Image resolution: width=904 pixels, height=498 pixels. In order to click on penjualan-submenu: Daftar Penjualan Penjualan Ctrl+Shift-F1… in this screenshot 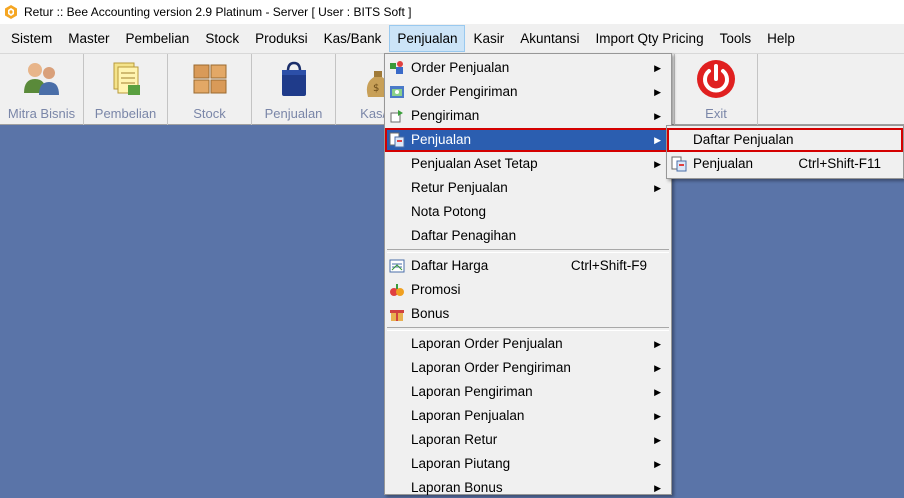, I will do `click(785, 152)`.